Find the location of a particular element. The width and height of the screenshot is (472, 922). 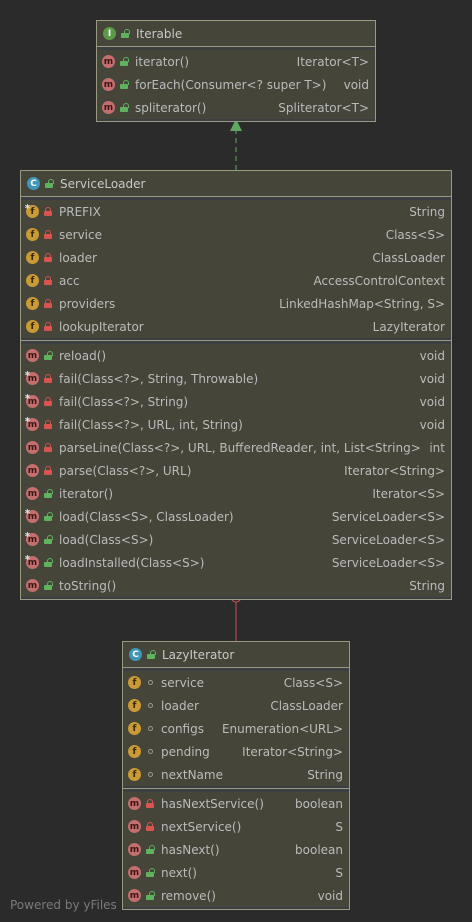

class-header: C LazyIterator is located at coordinates (236, 655).